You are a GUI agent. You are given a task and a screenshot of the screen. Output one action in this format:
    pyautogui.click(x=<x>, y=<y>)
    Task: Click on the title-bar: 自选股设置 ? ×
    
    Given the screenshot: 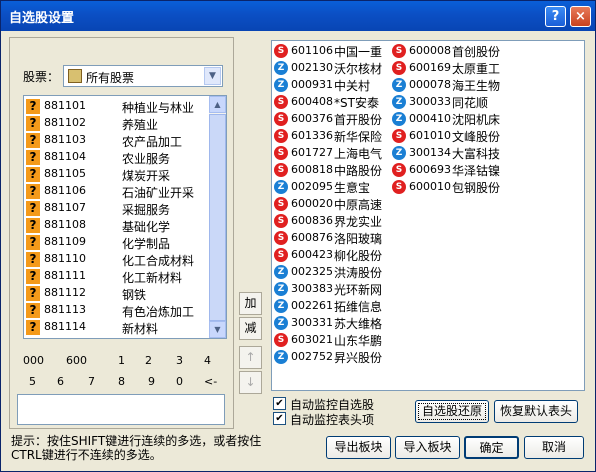 What is the action you would take?
    pyautogui.click(x=298, y=16)
    